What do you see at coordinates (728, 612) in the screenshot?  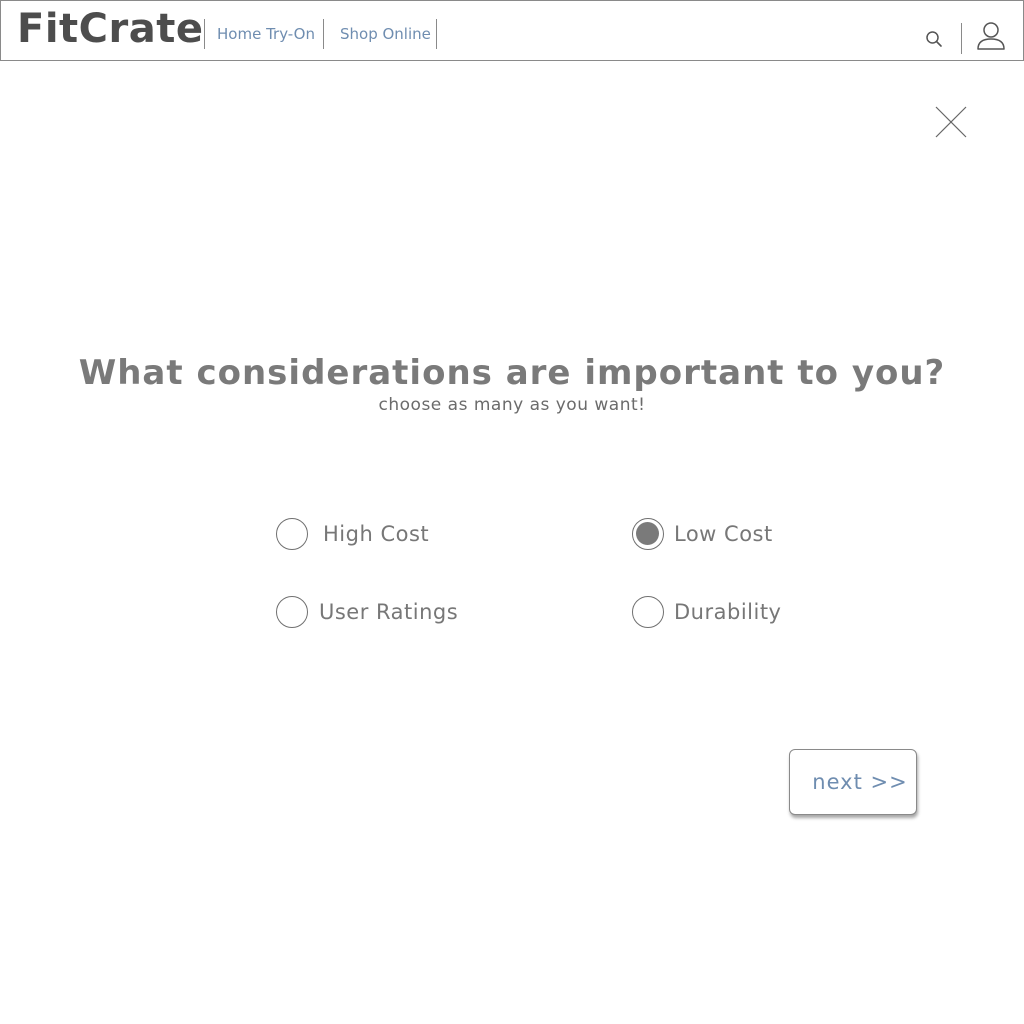 I see `option-label: Durability` at bounding box center [728, 612].